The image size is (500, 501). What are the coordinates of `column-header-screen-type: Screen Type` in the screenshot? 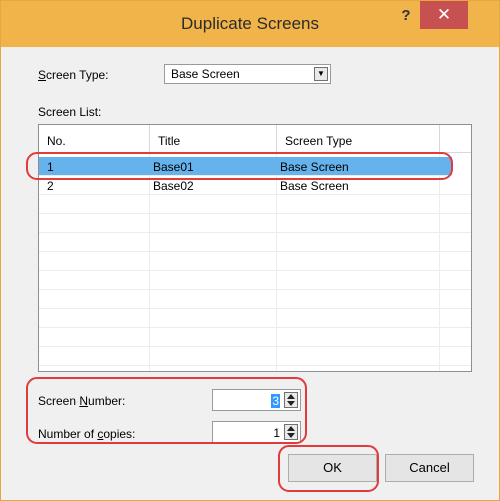 It's located at (358, 139).